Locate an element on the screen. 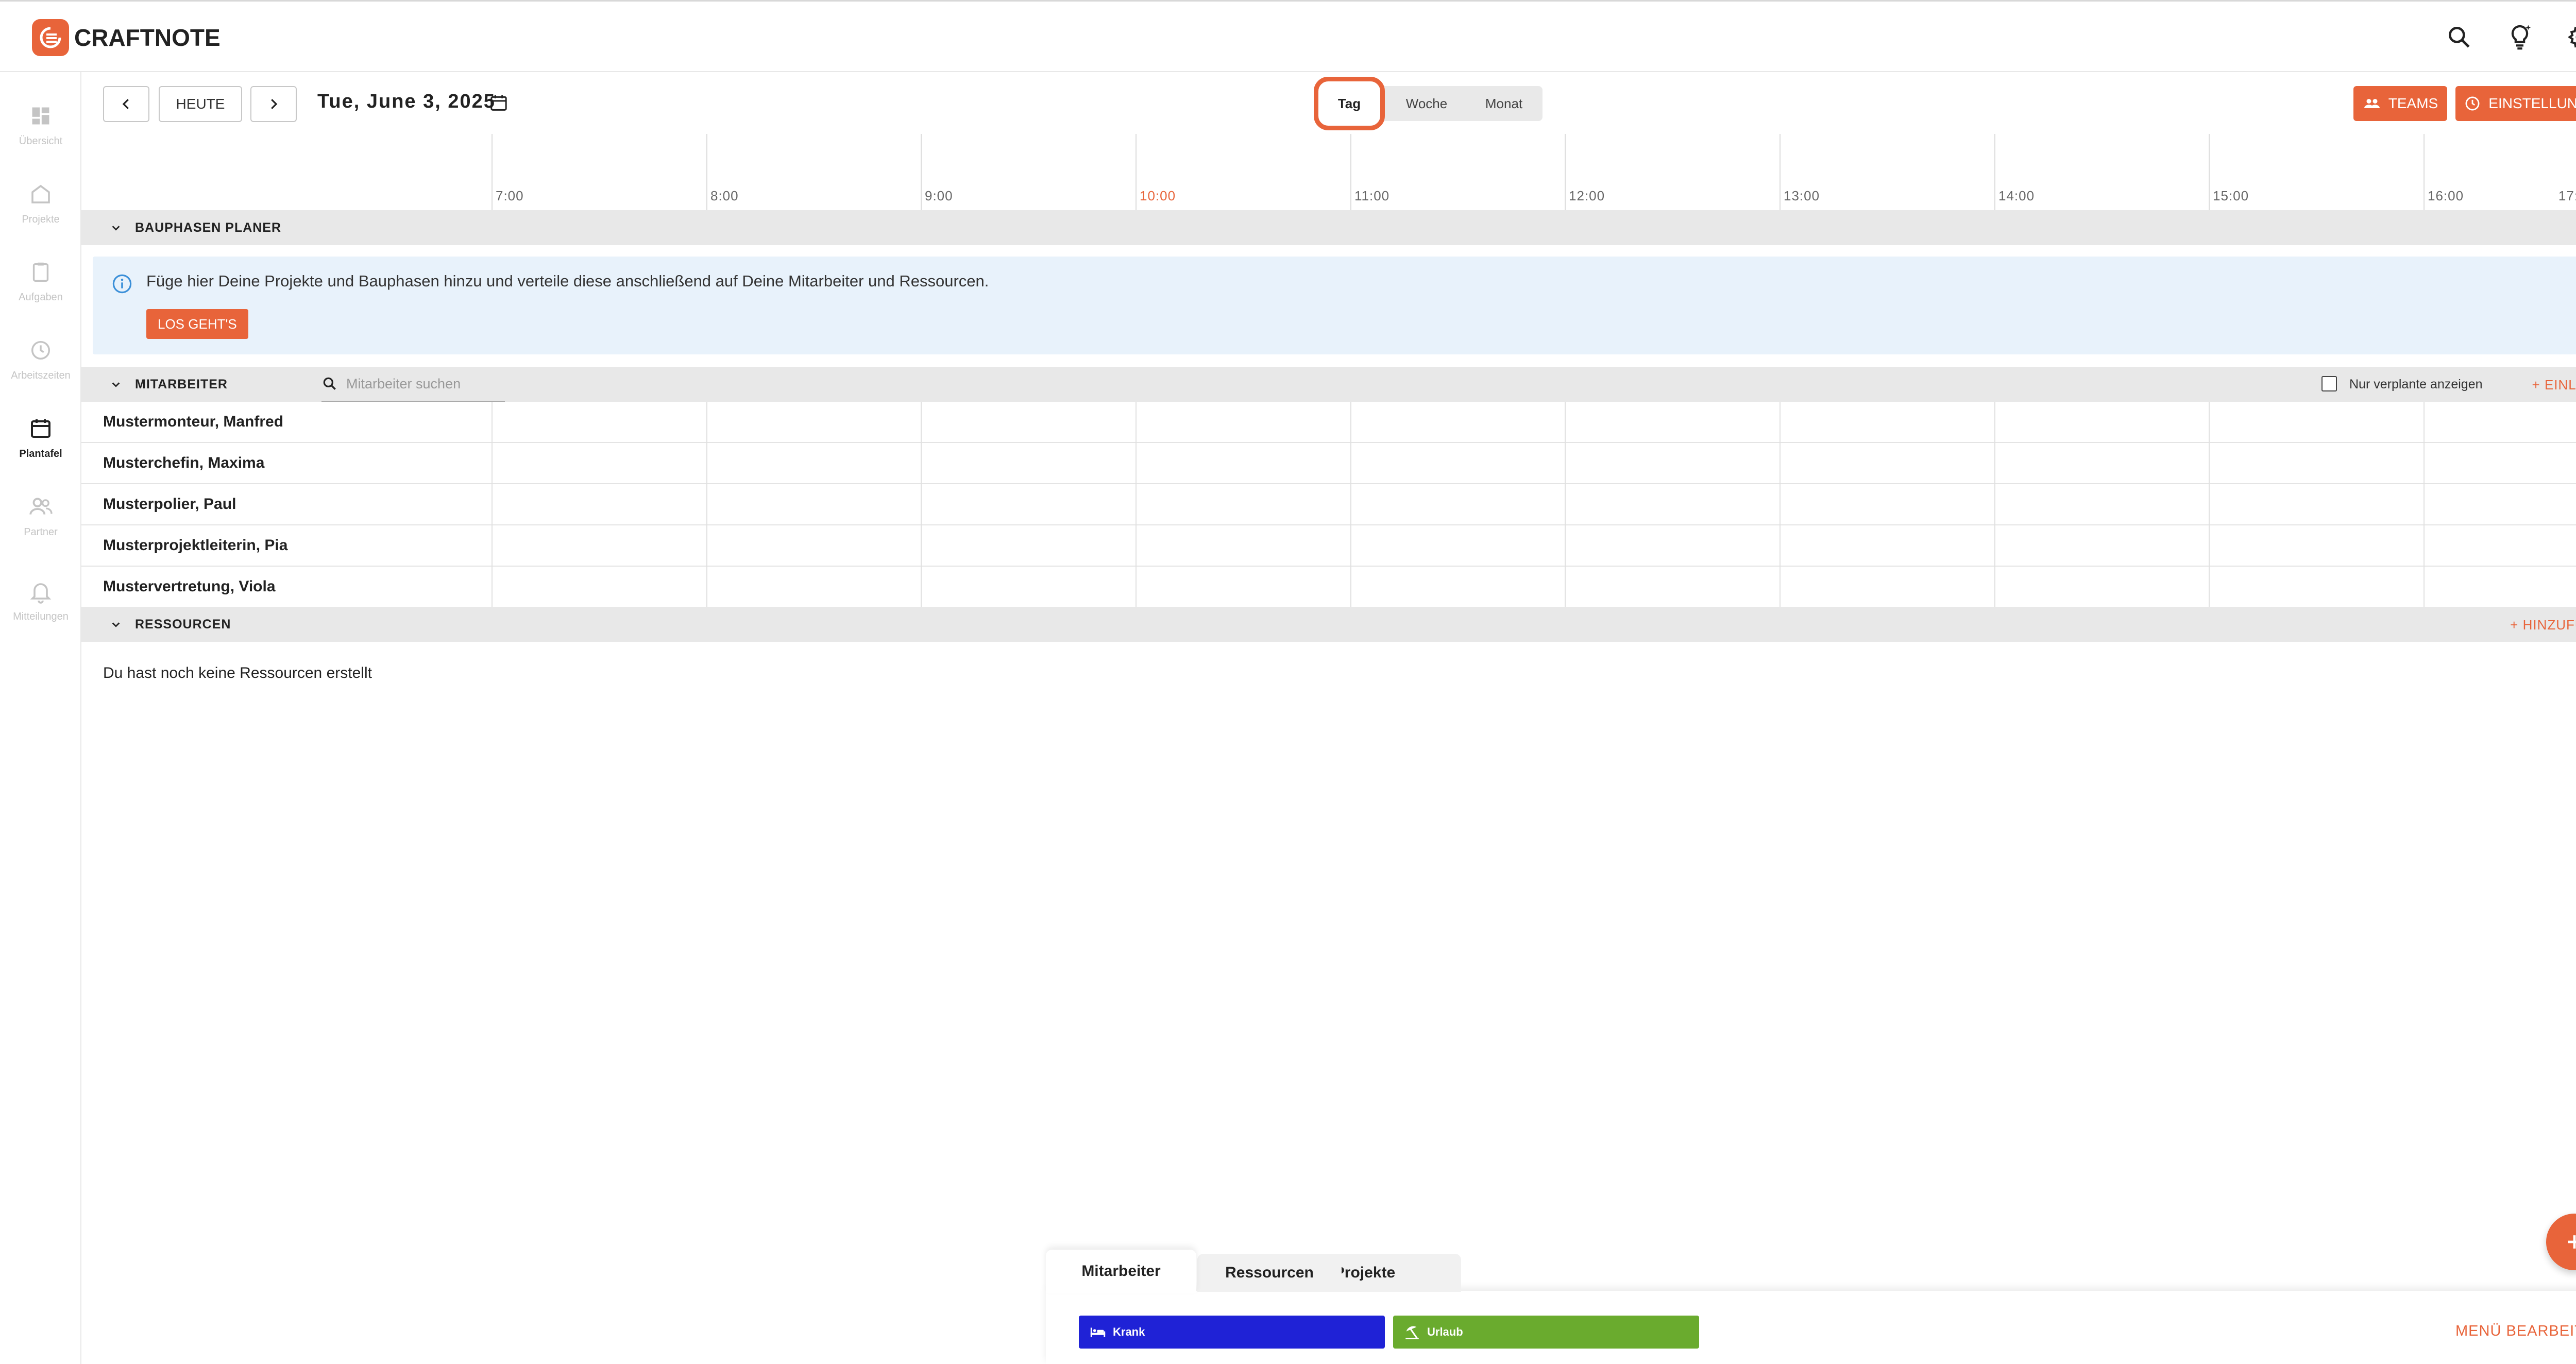 The width and height of the screenshot is (2576, 1364). teams-button: TEAMS is located at coordinates (2400, 103).